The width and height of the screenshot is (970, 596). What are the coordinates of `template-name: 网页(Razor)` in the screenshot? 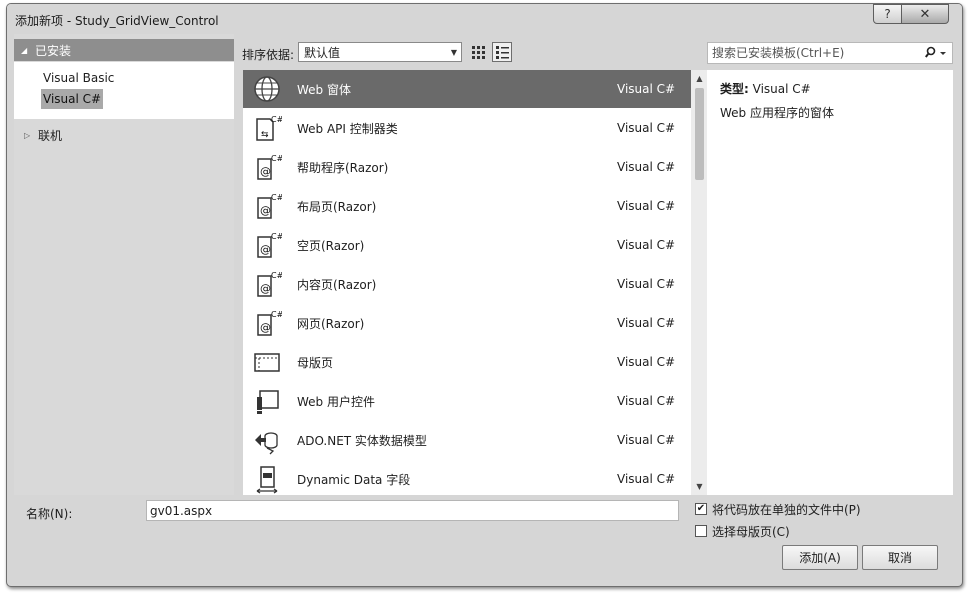 It's located at (331, 323).